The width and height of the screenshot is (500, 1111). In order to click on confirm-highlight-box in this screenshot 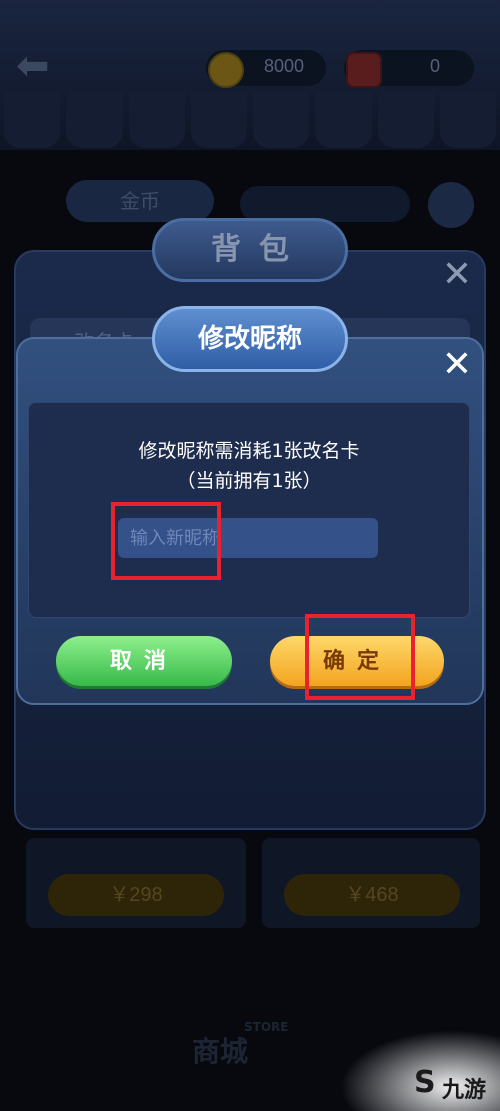, I will do `click(360, 657)`.